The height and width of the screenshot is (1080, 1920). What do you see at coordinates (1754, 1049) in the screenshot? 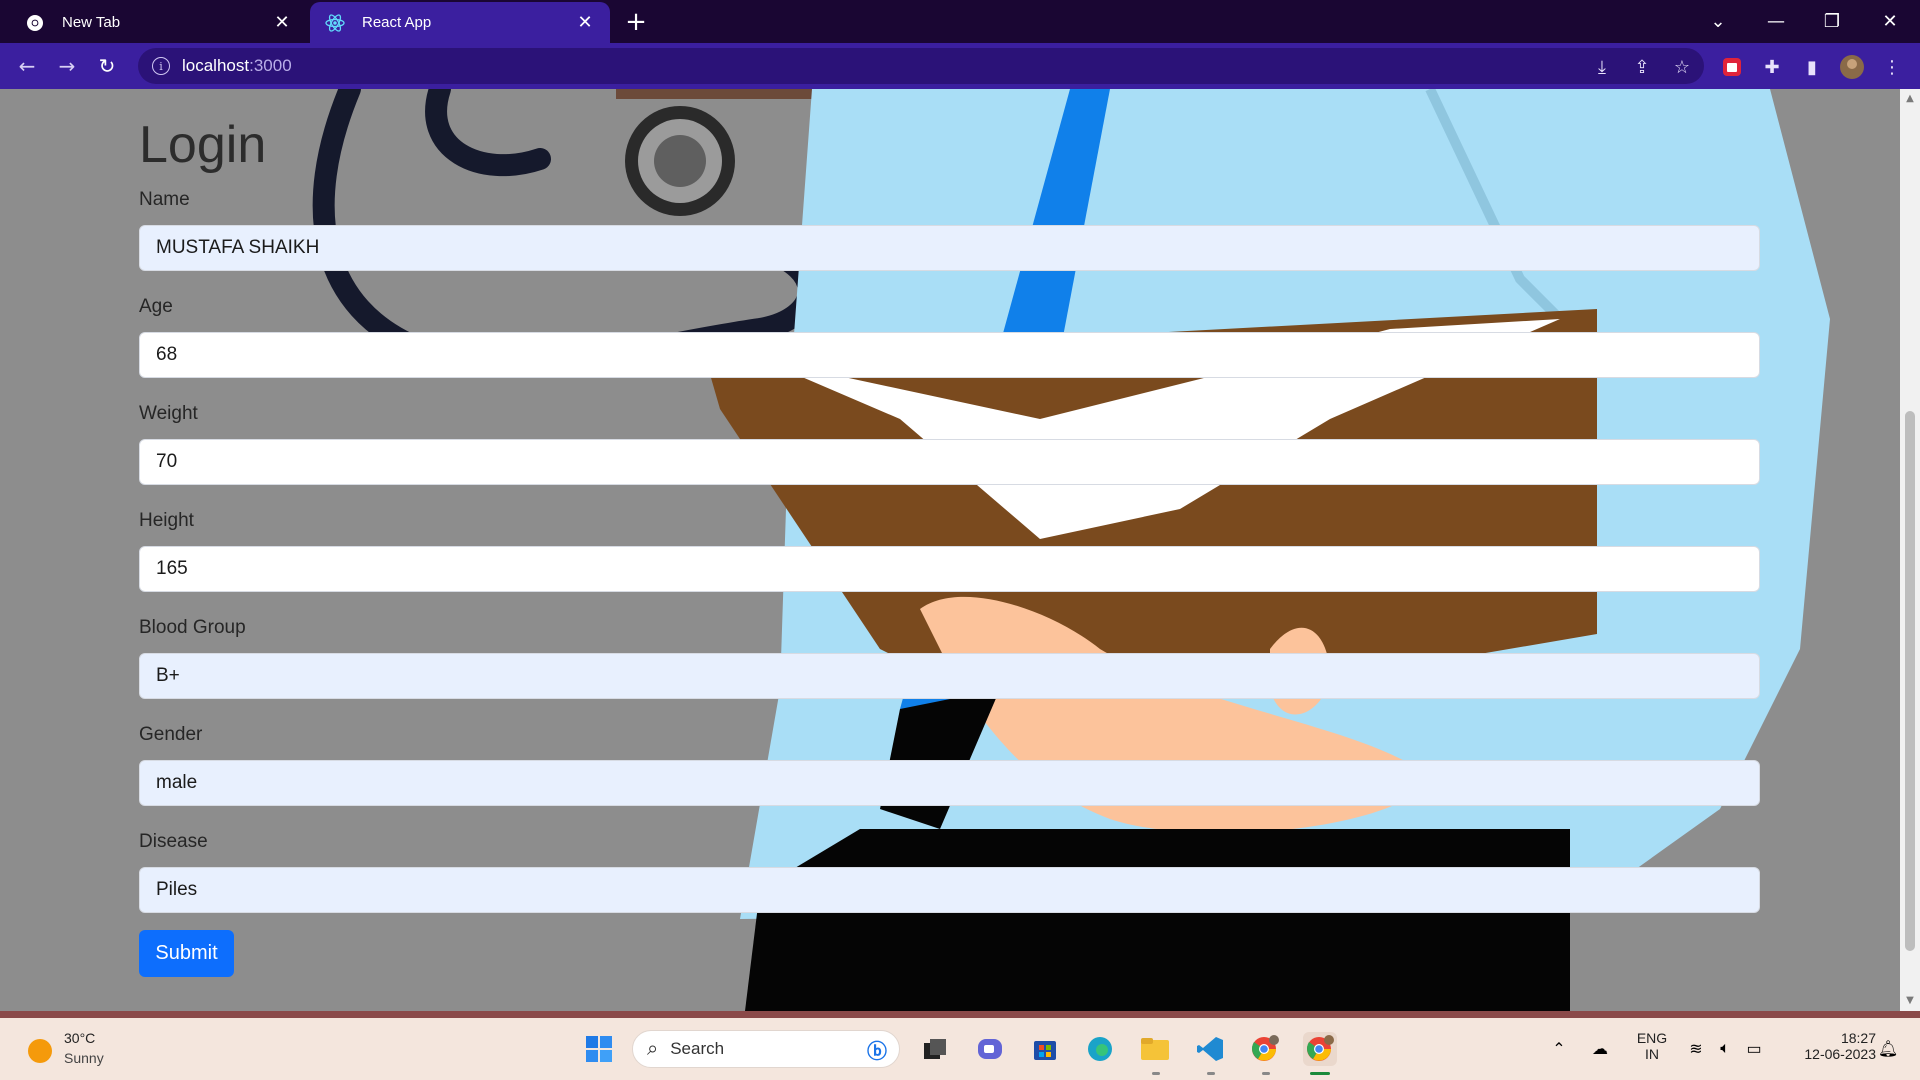
I see `battery-icon: ▭` at bounding box center [1754, 1049].